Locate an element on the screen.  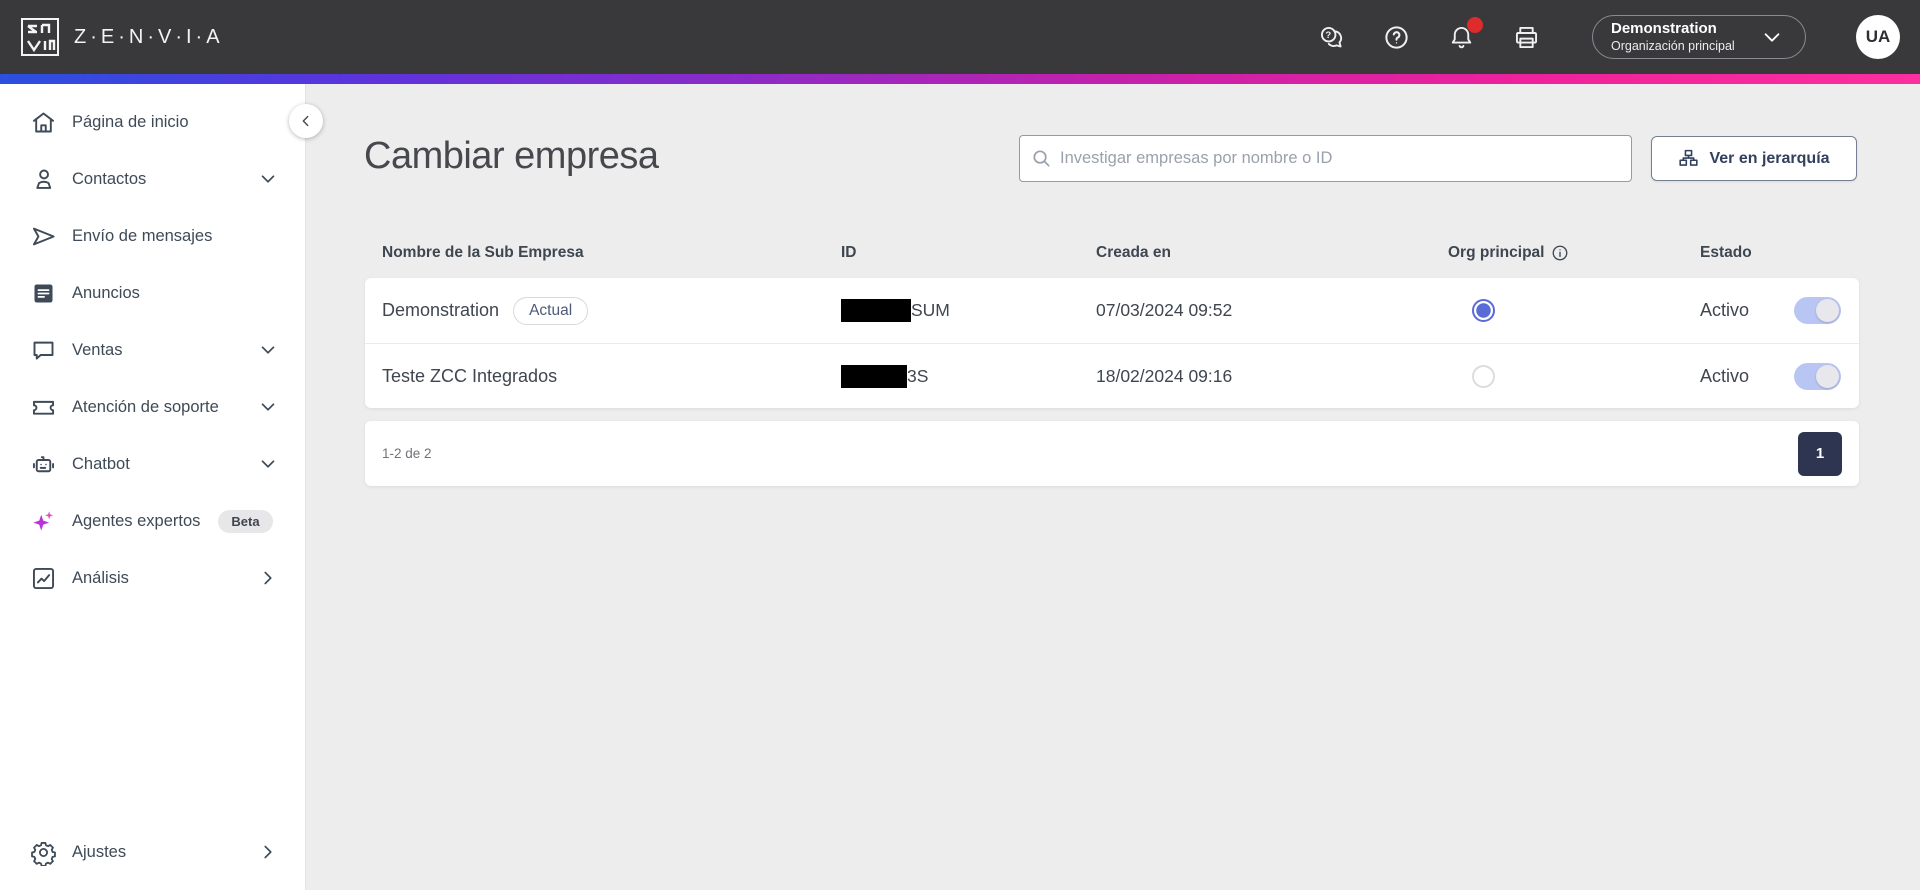
chat-question-icon: ? is located at coordinates (1331, 37).